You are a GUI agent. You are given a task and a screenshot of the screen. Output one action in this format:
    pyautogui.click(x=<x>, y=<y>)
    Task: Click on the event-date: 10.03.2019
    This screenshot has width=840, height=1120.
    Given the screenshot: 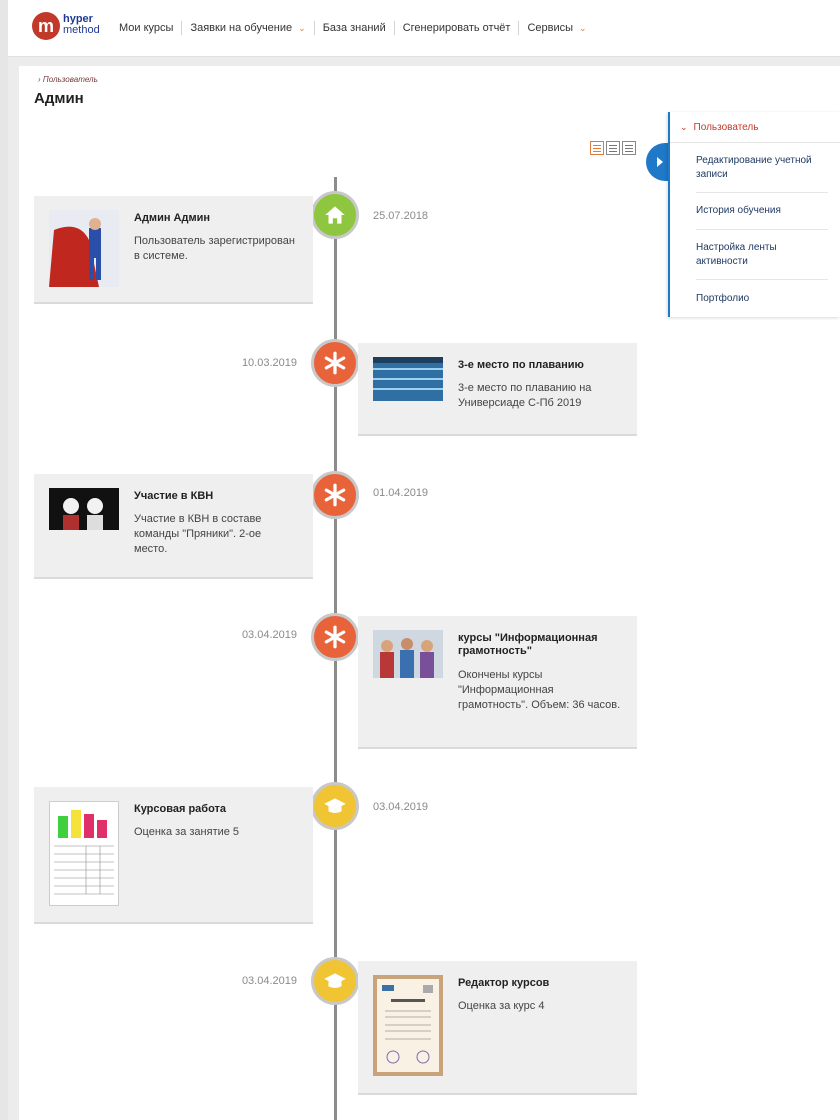 What is the action you would take?
    pyautogui.click(x=269, y=363)
    